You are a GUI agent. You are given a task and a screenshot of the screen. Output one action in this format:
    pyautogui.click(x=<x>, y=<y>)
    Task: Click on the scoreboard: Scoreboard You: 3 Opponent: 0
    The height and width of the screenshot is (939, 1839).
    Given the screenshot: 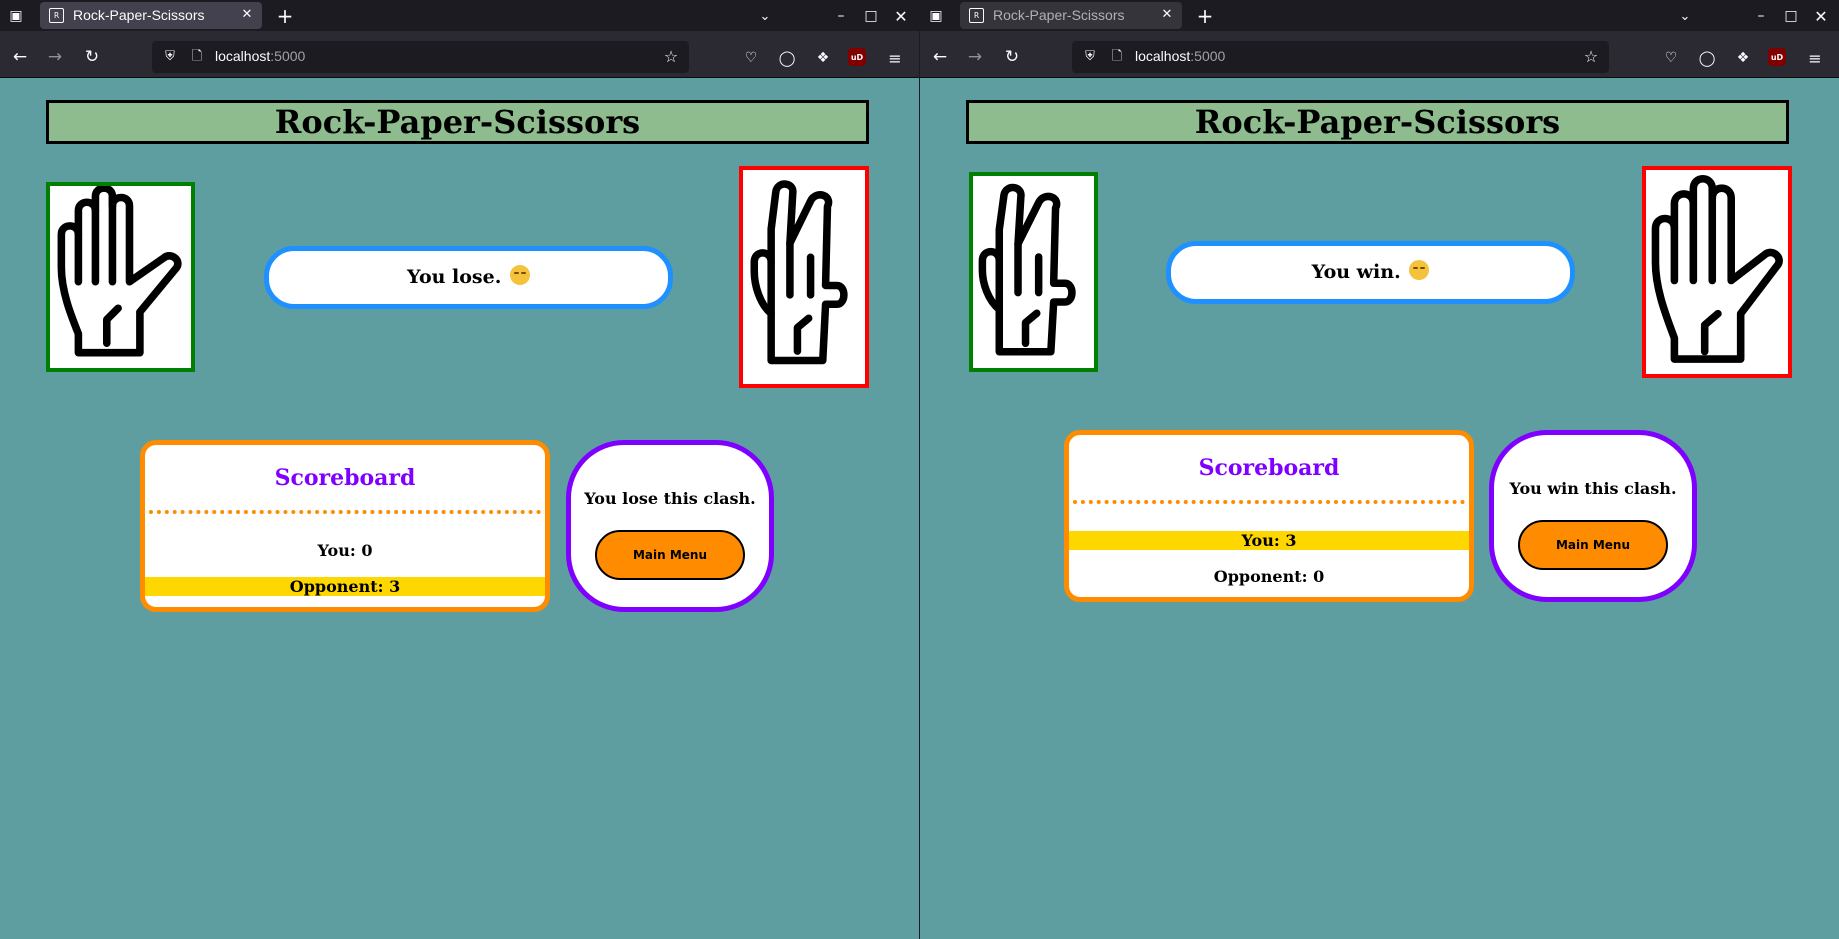 What is the action you would take?
    pyautogui.click(x=1269, y=516)
    